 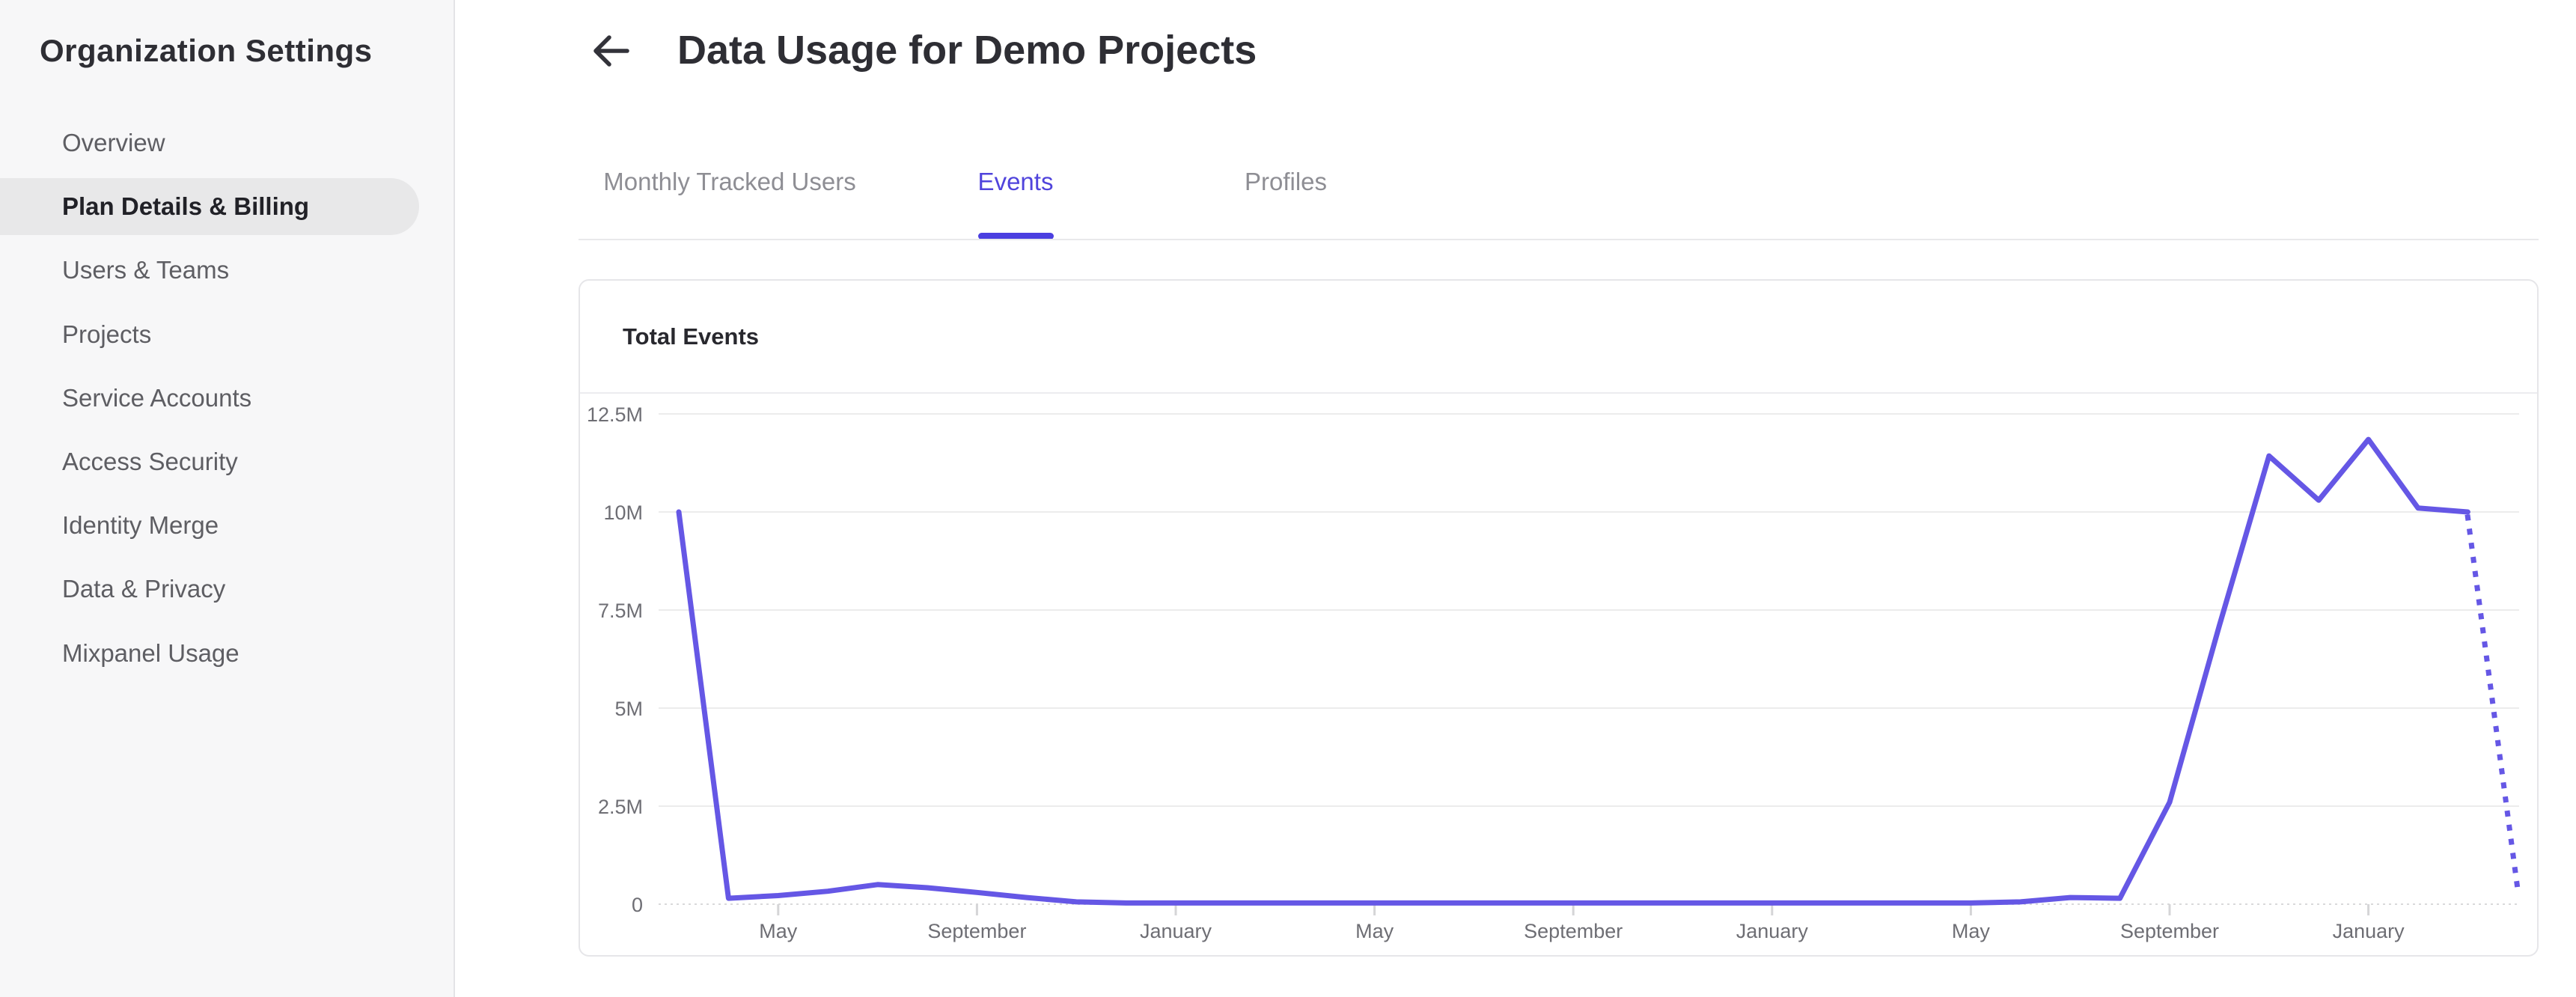 I want to click on back-button, so click(x=611, y=50).